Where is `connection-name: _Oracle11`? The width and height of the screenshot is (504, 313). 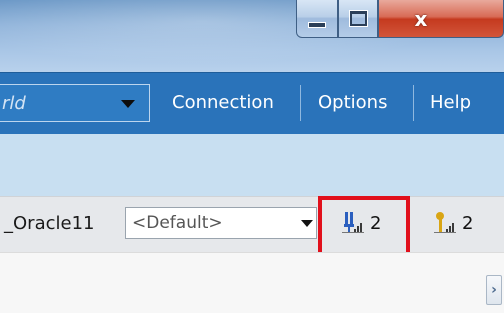
connection-name: _Oracle11 is located at coordinates (49, 223).